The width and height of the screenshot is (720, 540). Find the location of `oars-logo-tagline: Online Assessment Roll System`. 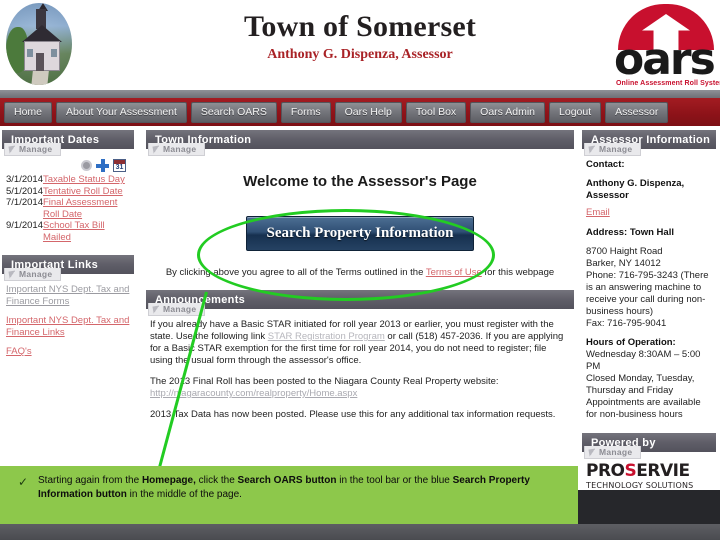

oars-logo-tagline: Online Assessment Roll System is located at coordinates (668, 83).